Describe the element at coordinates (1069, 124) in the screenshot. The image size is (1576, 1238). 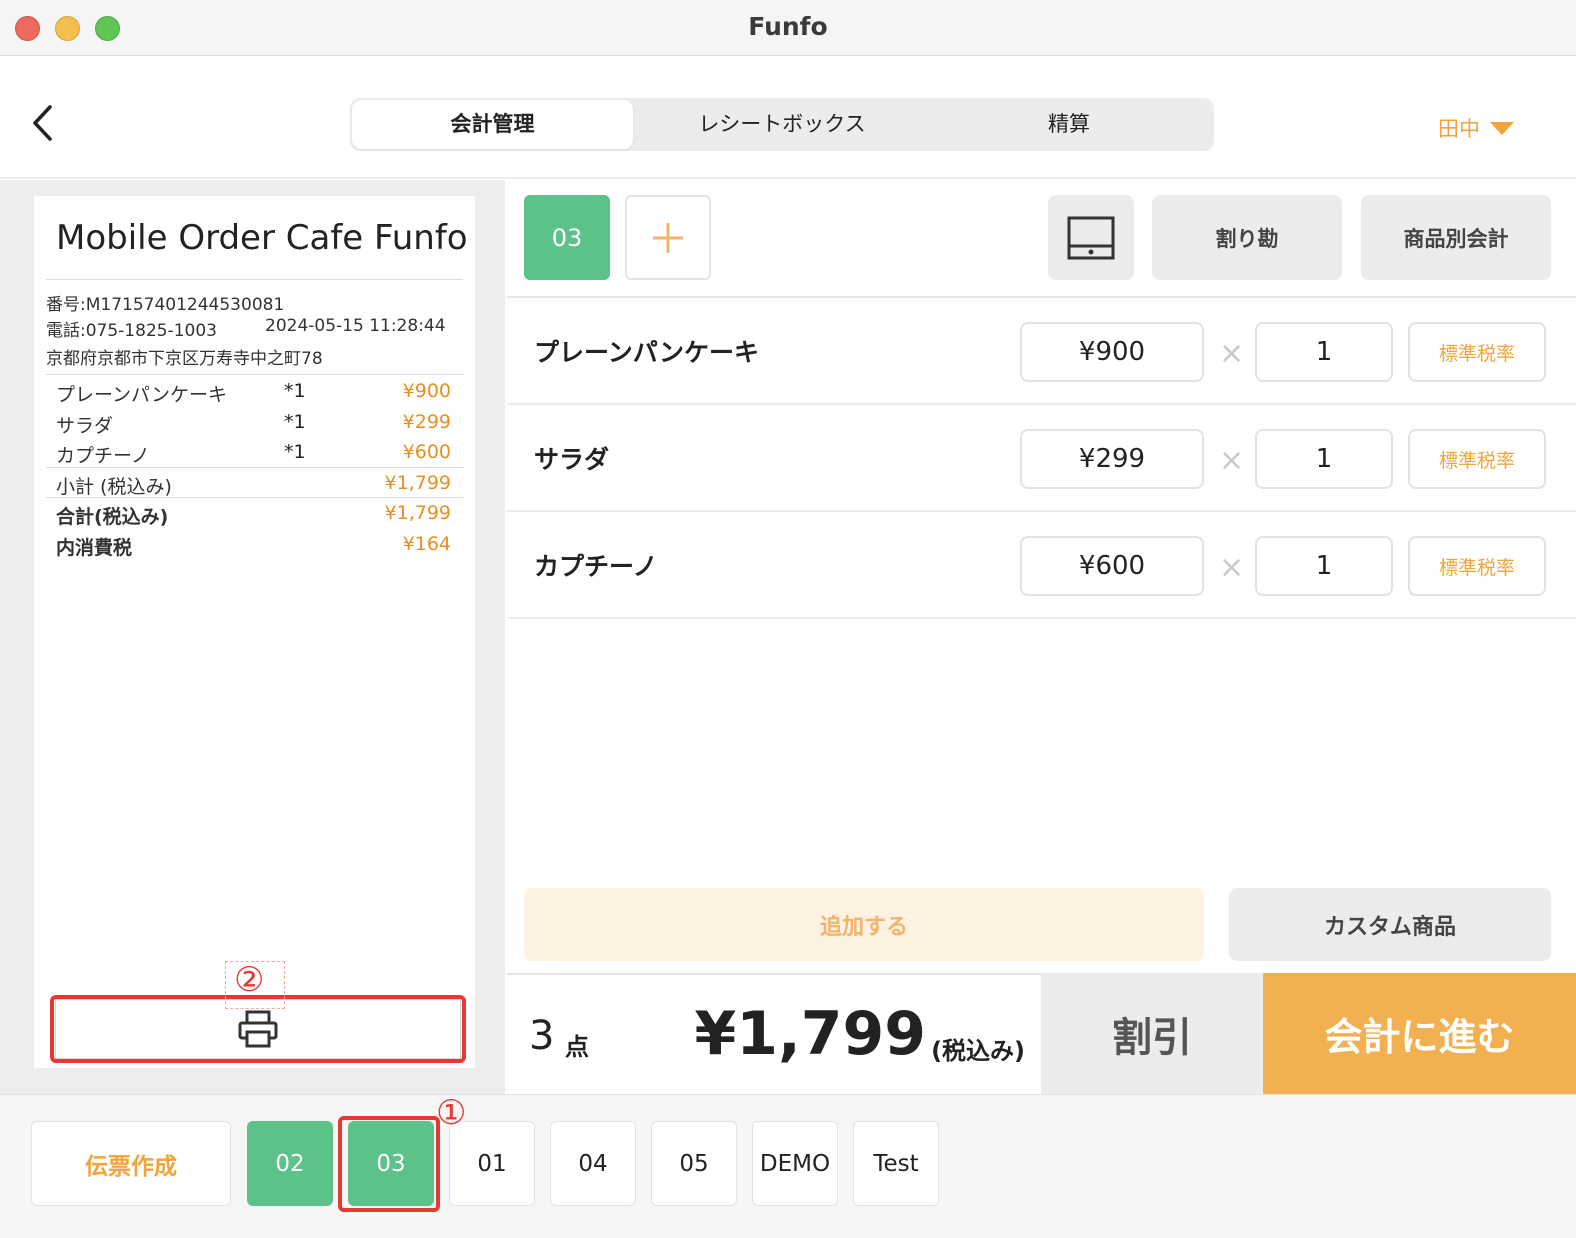
I see `tab-settlement: 精算` at that location.